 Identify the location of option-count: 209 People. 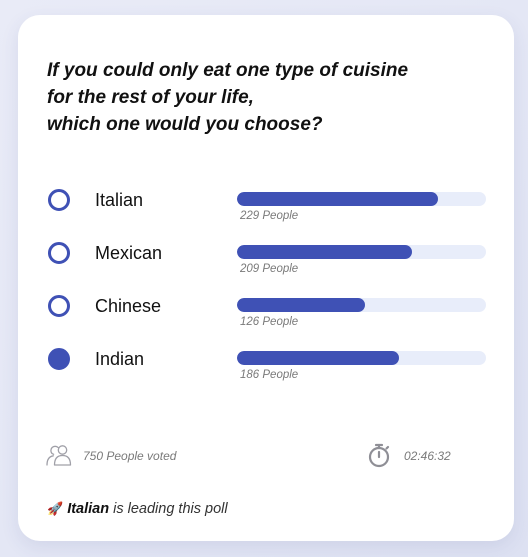
(269, 269).